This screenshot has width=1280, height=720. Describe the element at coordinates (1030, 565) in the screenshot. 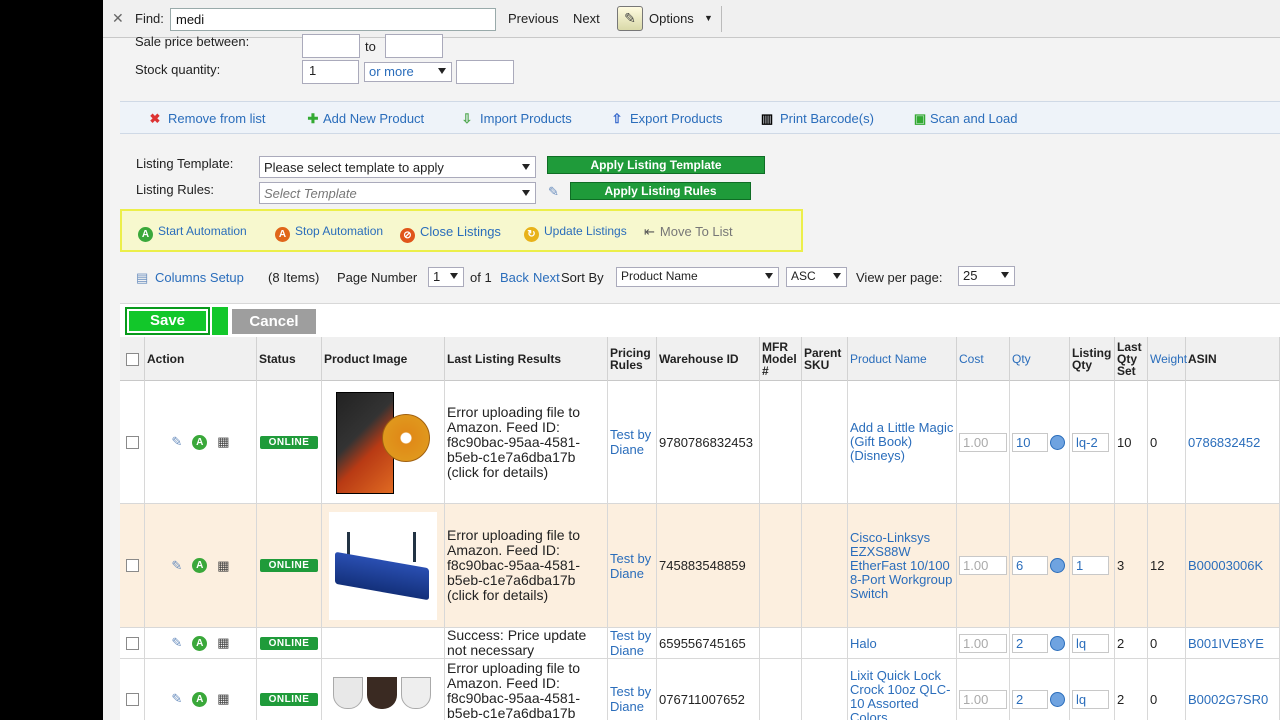

I see `qty-input: 6` at that location.